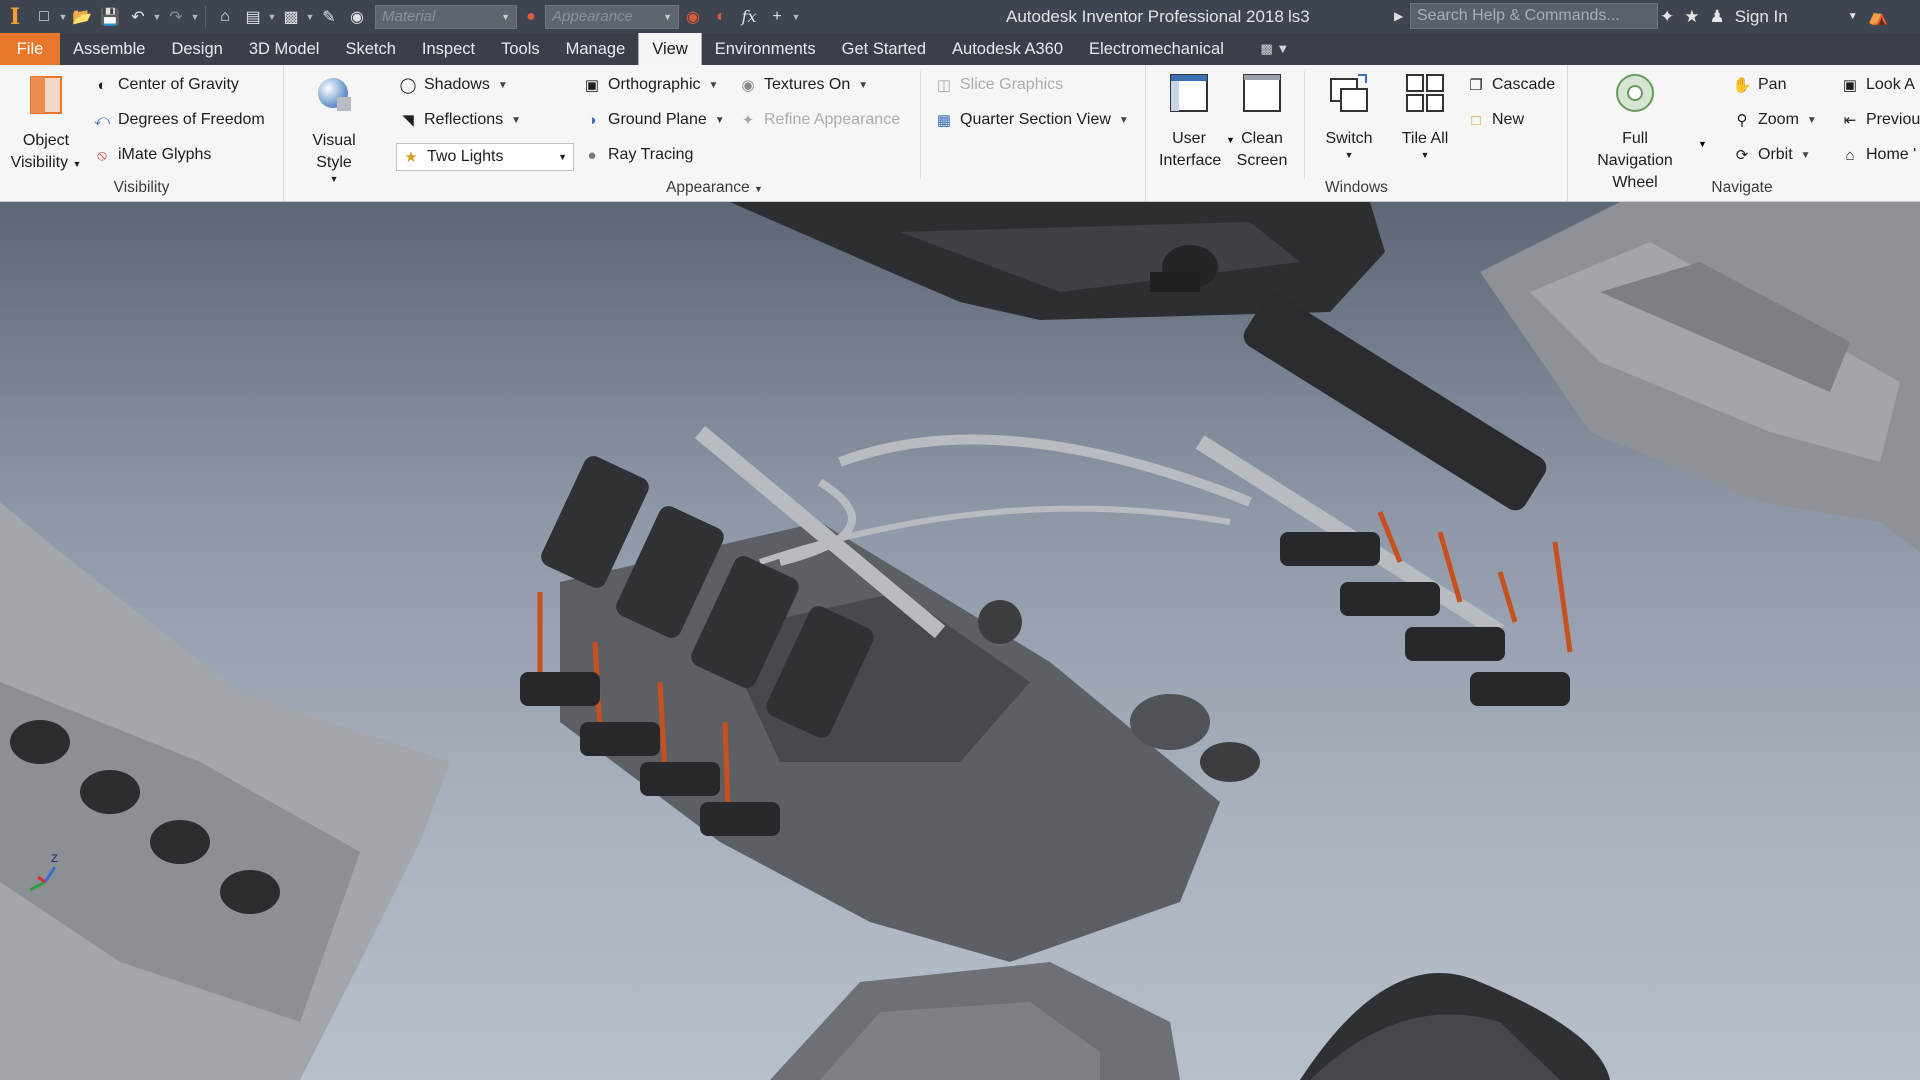 The image size is (1920, 1080). What do you see at coordinates (1510, 85) in the screenshot?
I see `cascade-button: ❐ Cascade` at bounding box center [1510, 85].